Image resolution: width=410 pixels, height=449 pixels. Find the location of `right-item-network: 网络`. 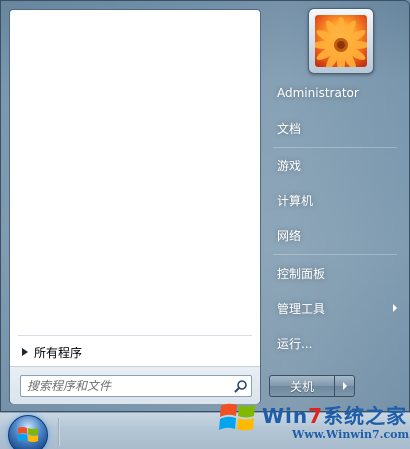

right-item-network: 网络 is located at coordinates (335, 235).